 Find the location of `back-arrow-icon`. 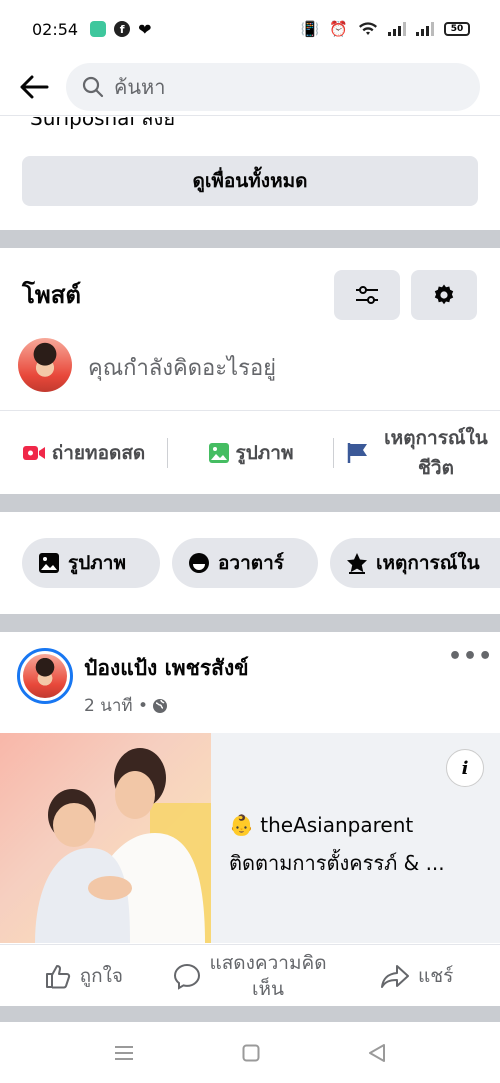

back-arrow-icon is located at coordinates (34, 86).